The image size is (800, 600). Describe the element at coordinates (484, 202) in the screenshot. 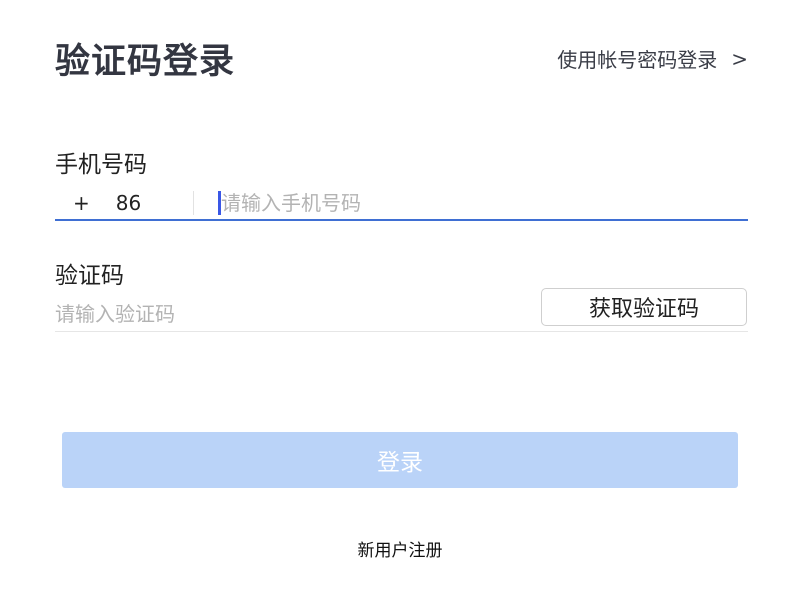

I see `phone-input` at that location.